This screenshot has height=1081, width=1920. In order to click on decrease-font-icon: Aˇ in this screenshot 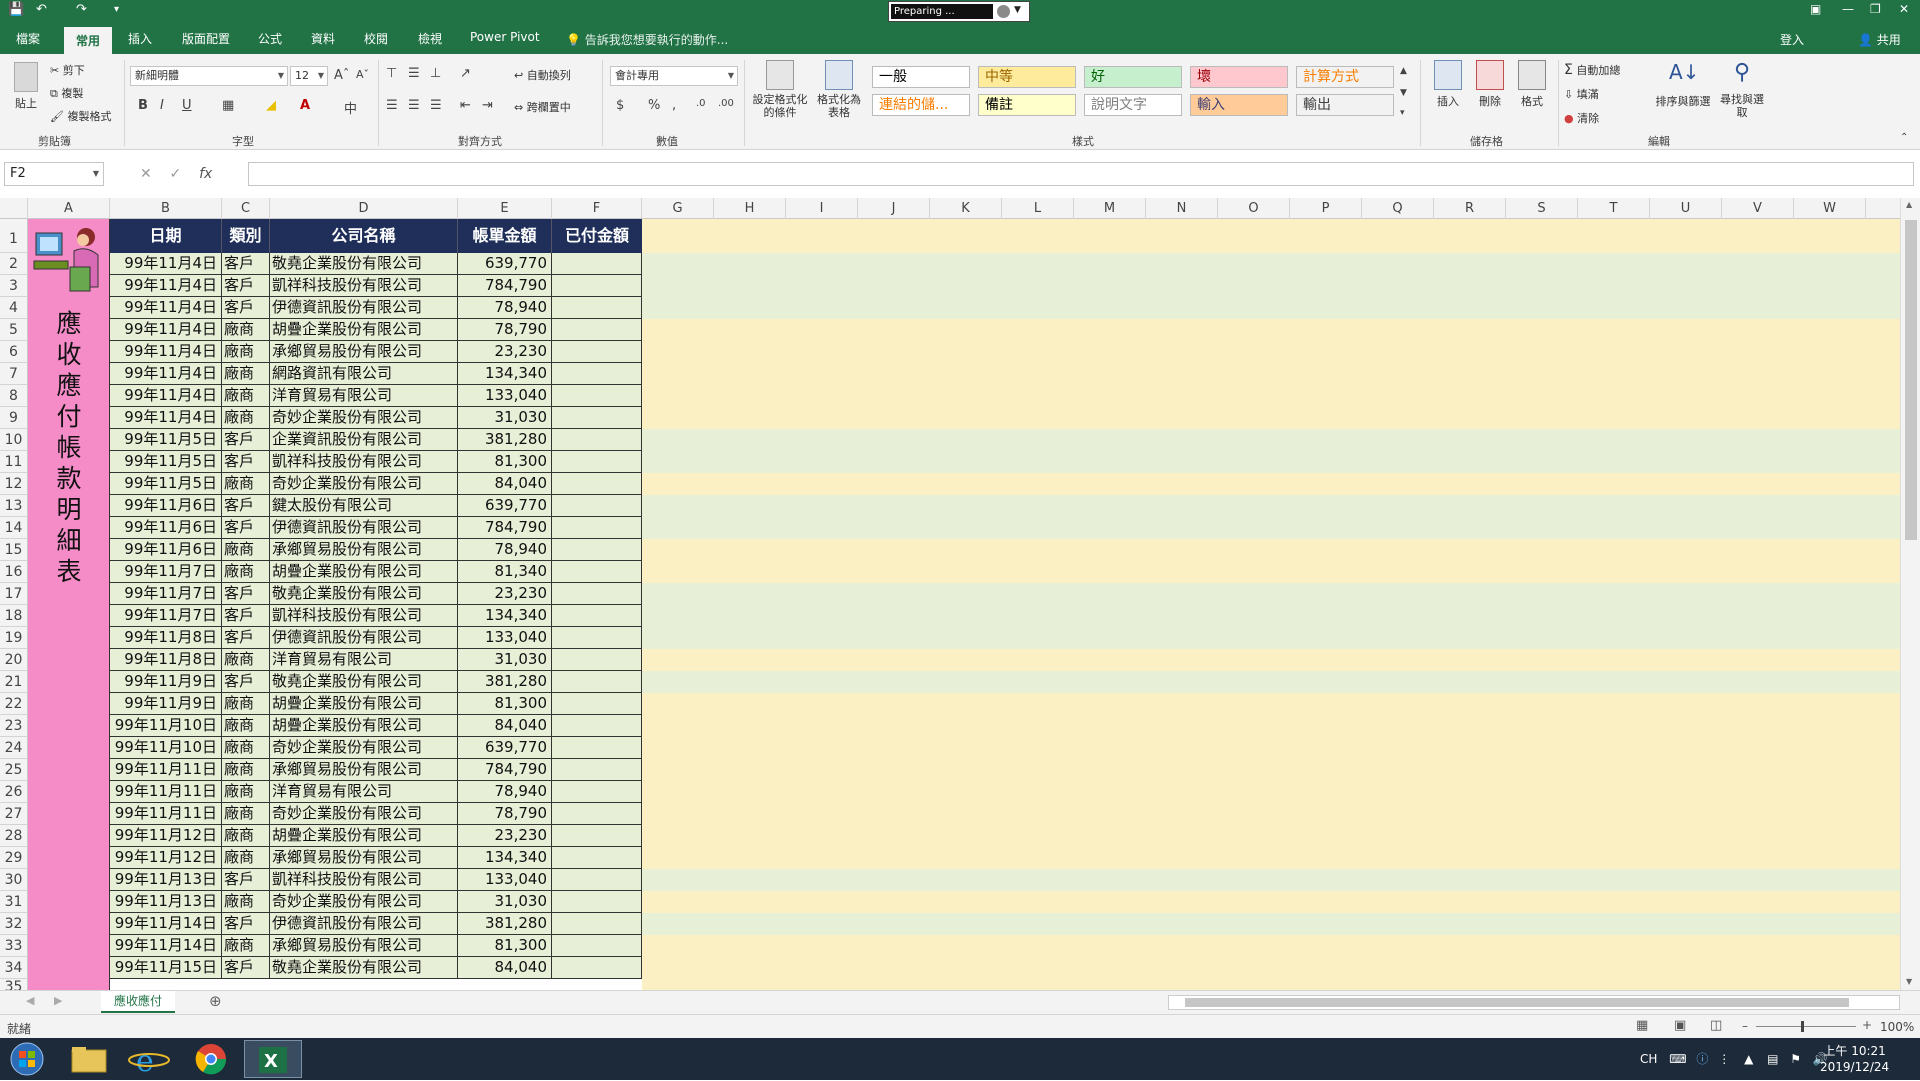, I will do `click(362, 74)`.